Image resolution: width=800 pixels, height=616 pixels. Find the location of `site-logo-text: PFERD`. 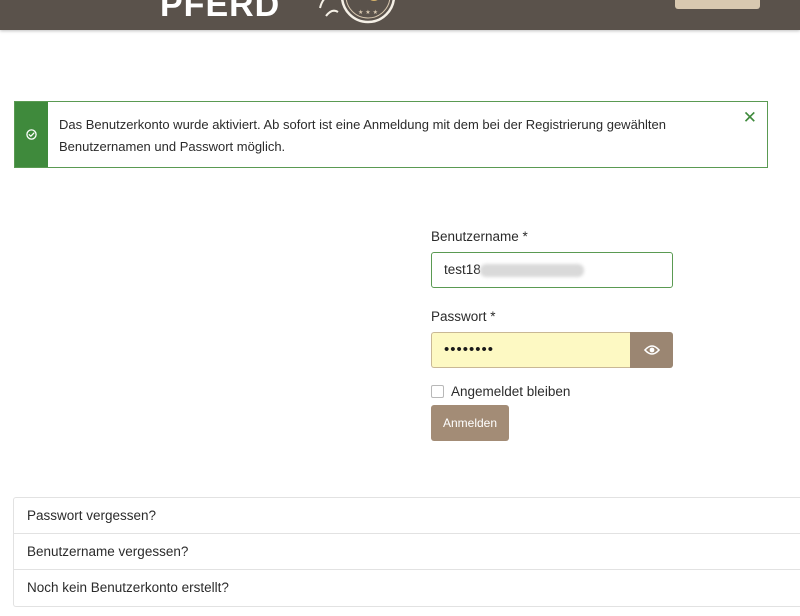

site-logo-text: PFERD is located at coordinates (220, 11).